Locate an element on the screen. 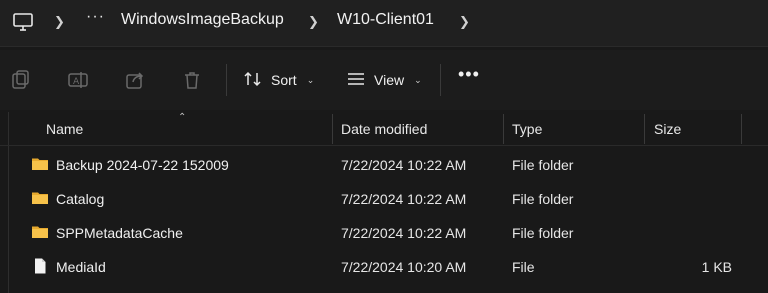 The height and width of the screenshot is (293, 768). view-list-icon is located at coordinates (356, 80).